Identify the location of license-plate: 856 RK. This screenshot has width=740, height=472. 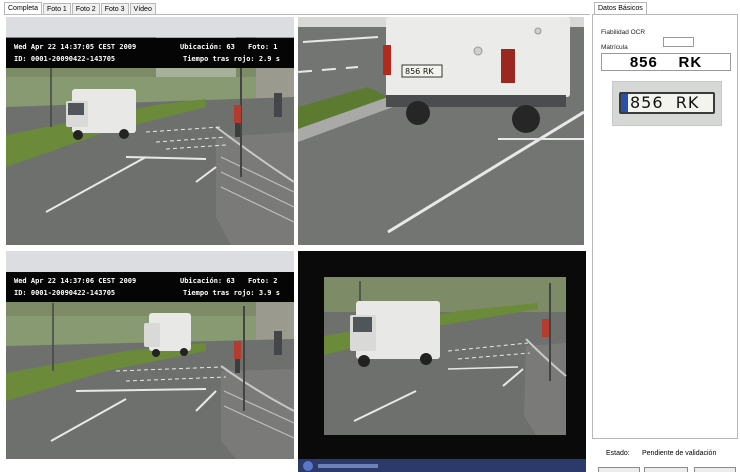
(667, 103).